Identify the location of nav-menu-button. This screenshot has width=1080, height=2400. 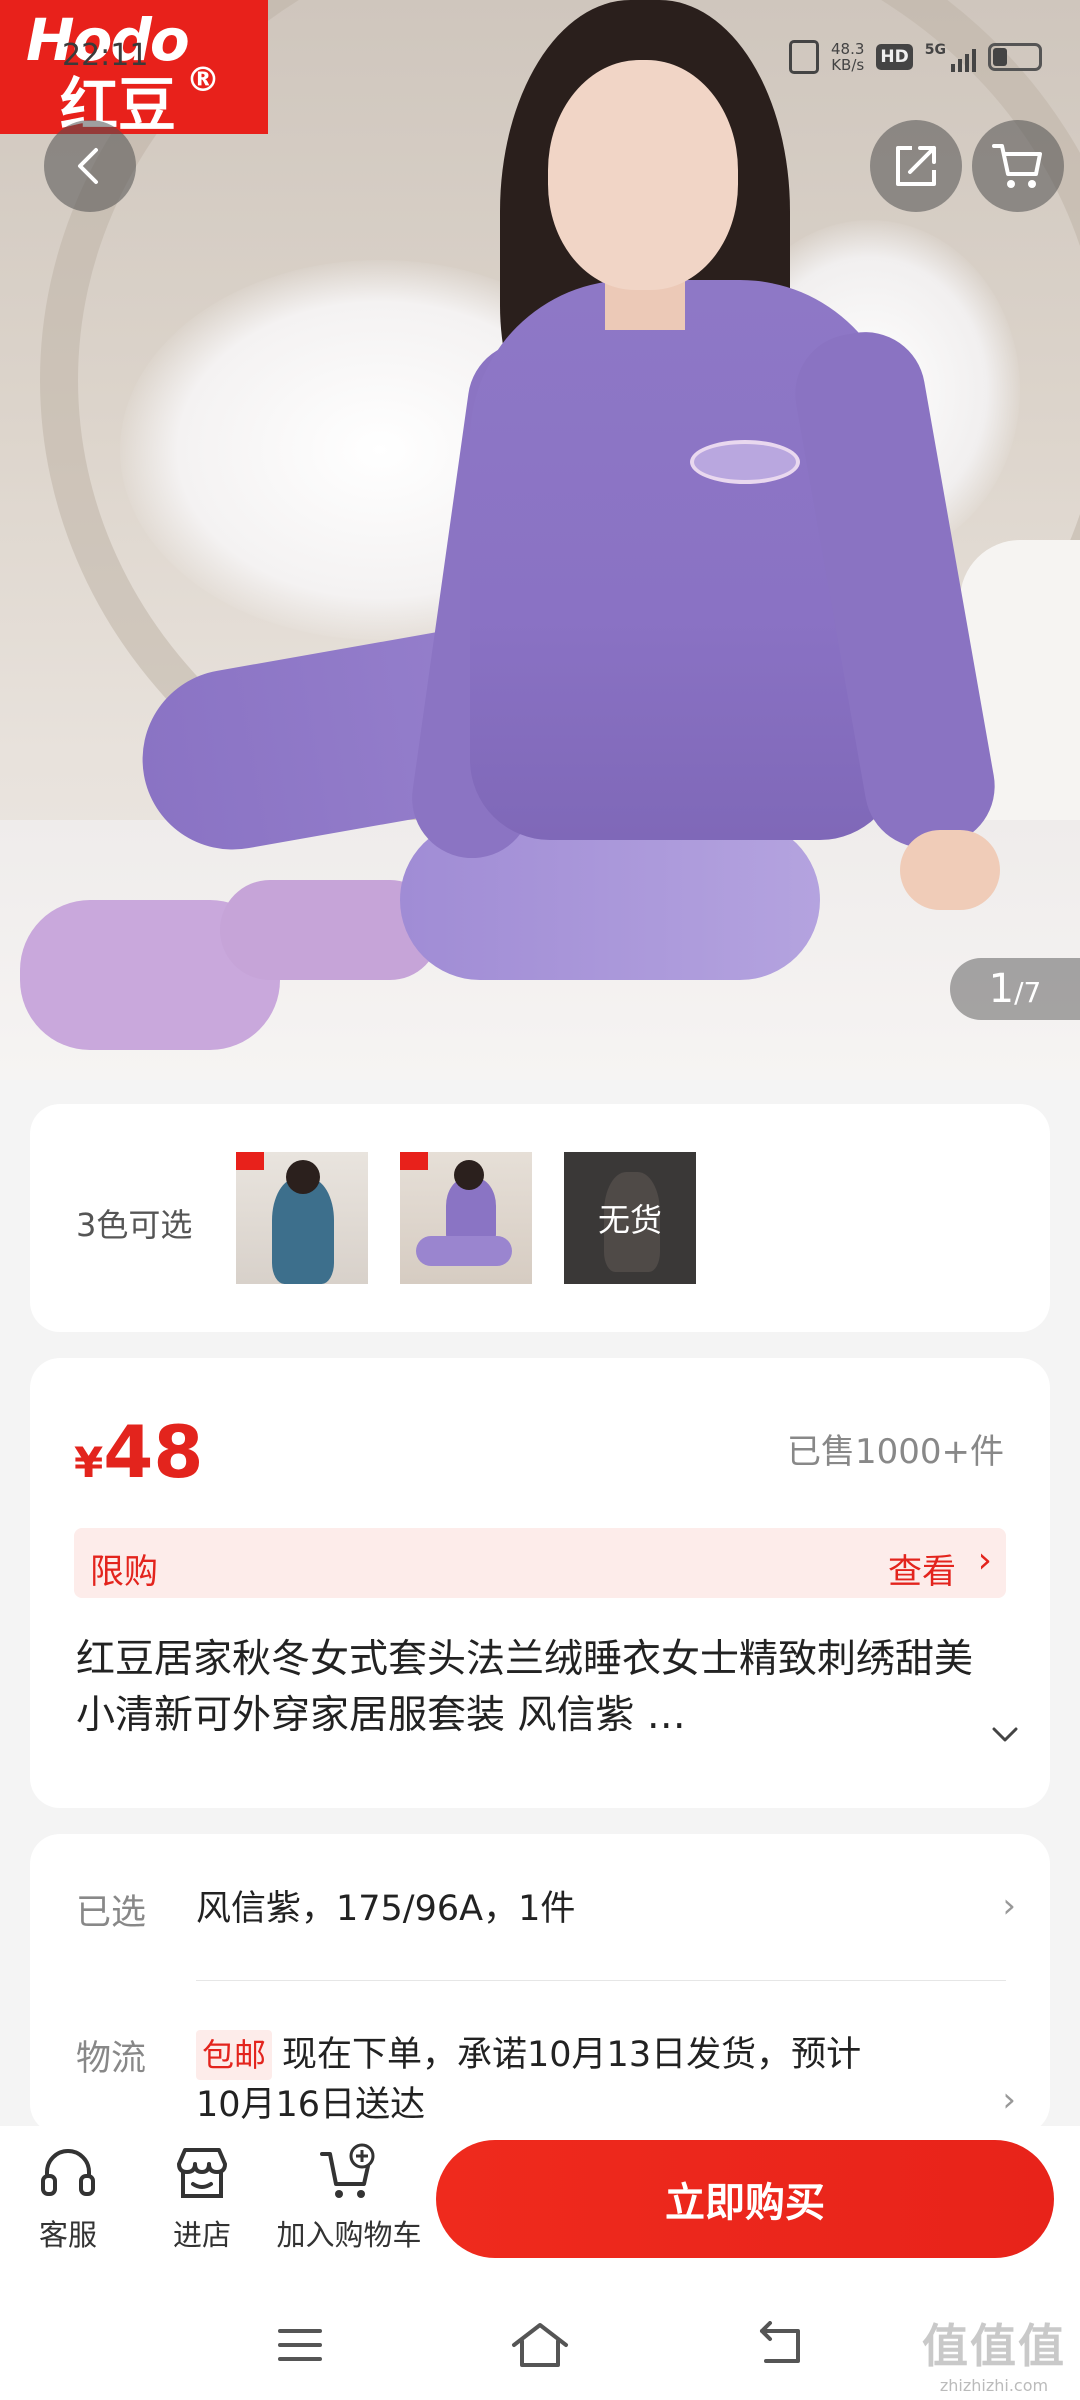
(300, 2345).